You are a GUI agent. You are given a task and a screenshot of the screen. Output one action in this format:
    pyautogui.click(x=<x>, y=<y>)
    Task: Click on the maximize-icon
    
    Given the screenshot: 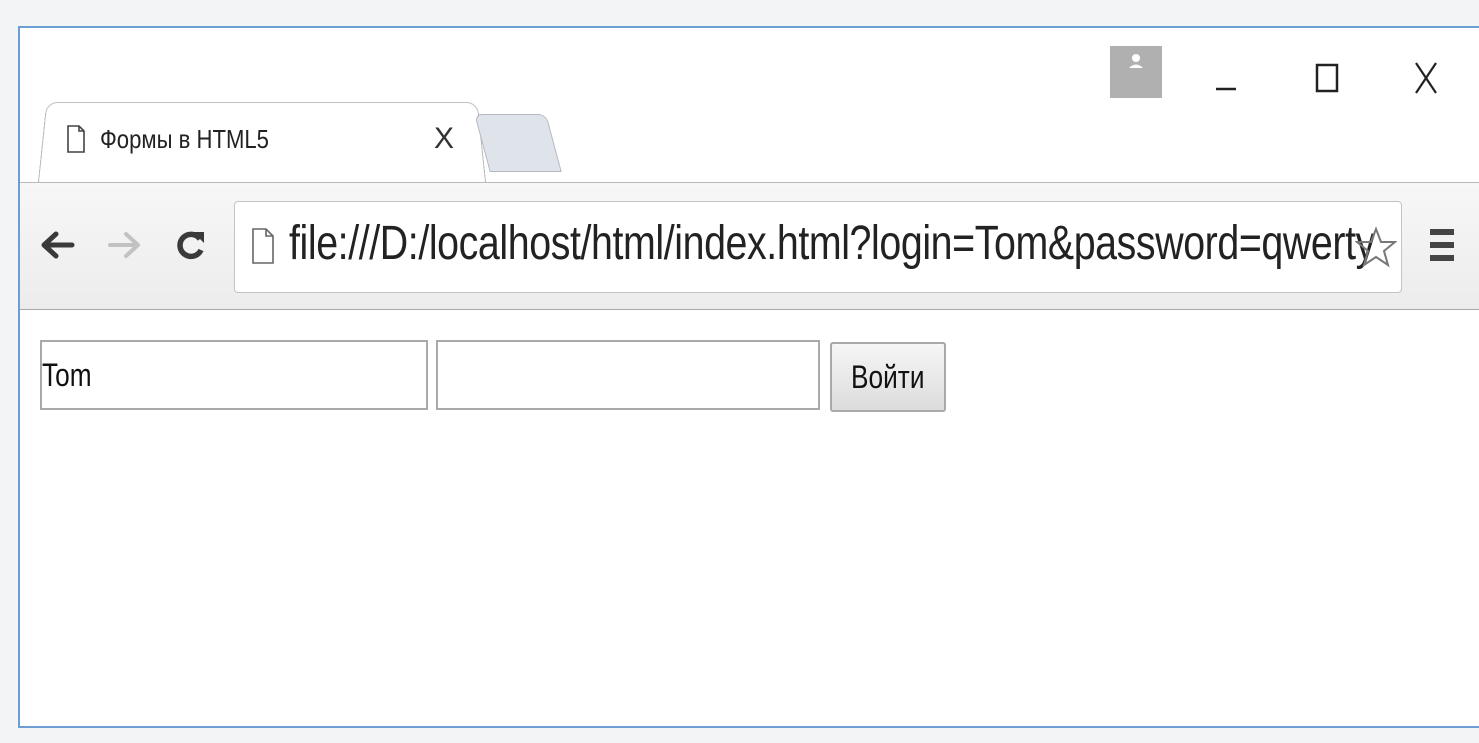 What is the action you would take?
    pyautogui.click(x=1327, y=78)
    